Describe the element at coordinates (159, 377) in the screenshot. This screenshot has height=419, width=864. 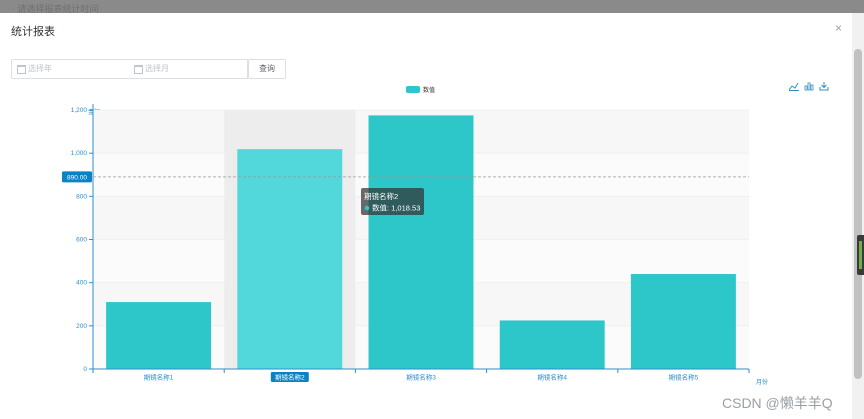
I see `x-tick-label: 期镜名称1` at that location.